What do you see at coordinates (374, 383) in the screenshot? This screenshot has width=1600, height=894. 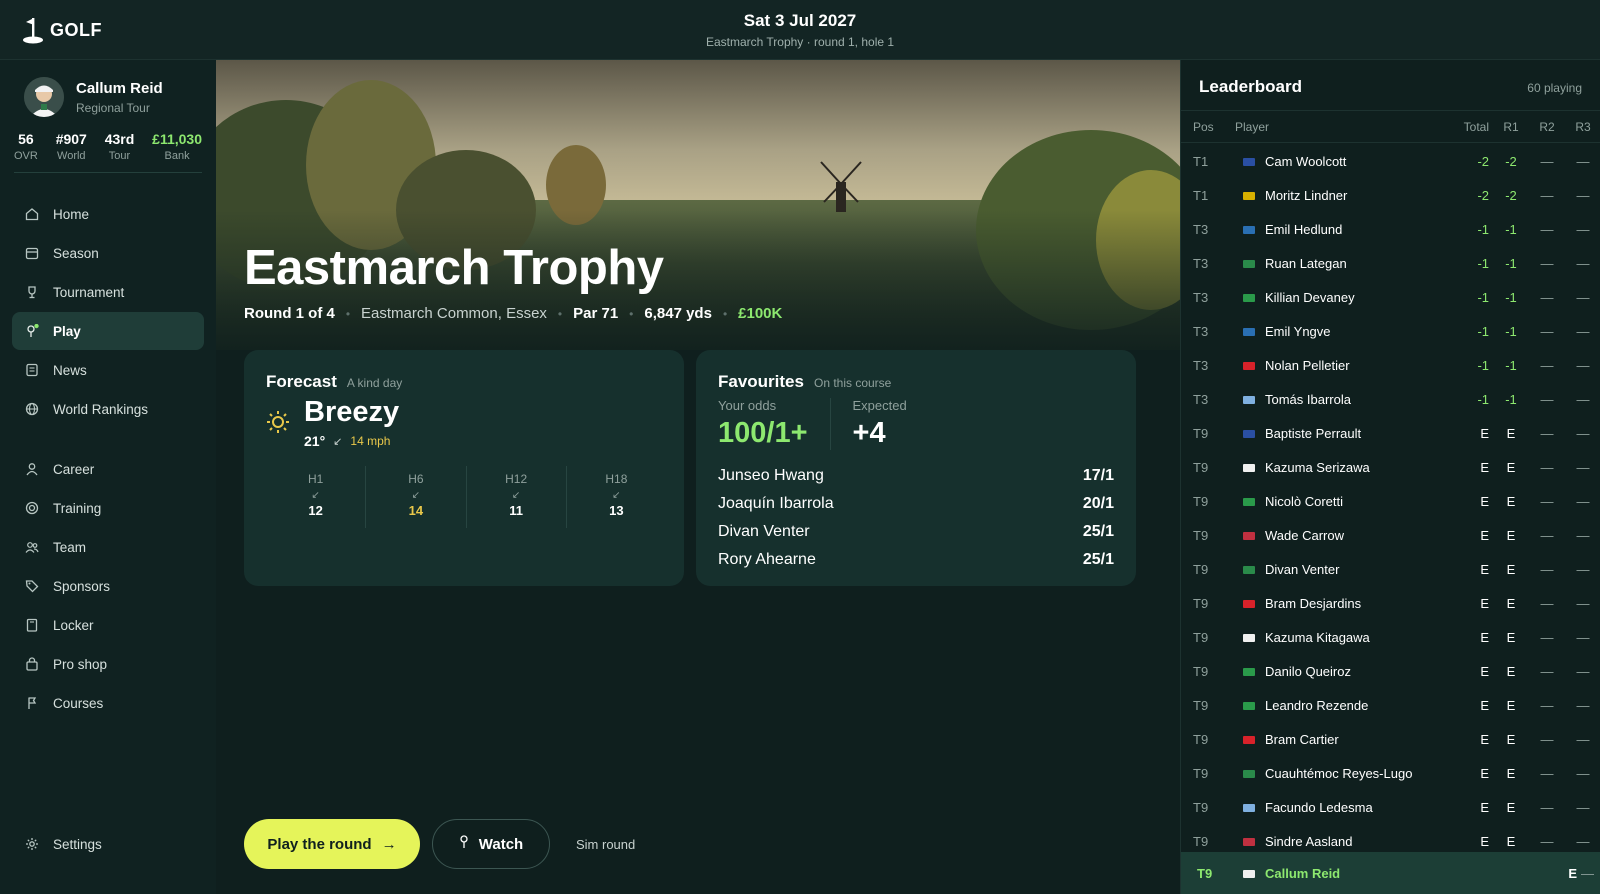 I see `forecast-subtitle: A kind day` at bounding box center [374, 383].